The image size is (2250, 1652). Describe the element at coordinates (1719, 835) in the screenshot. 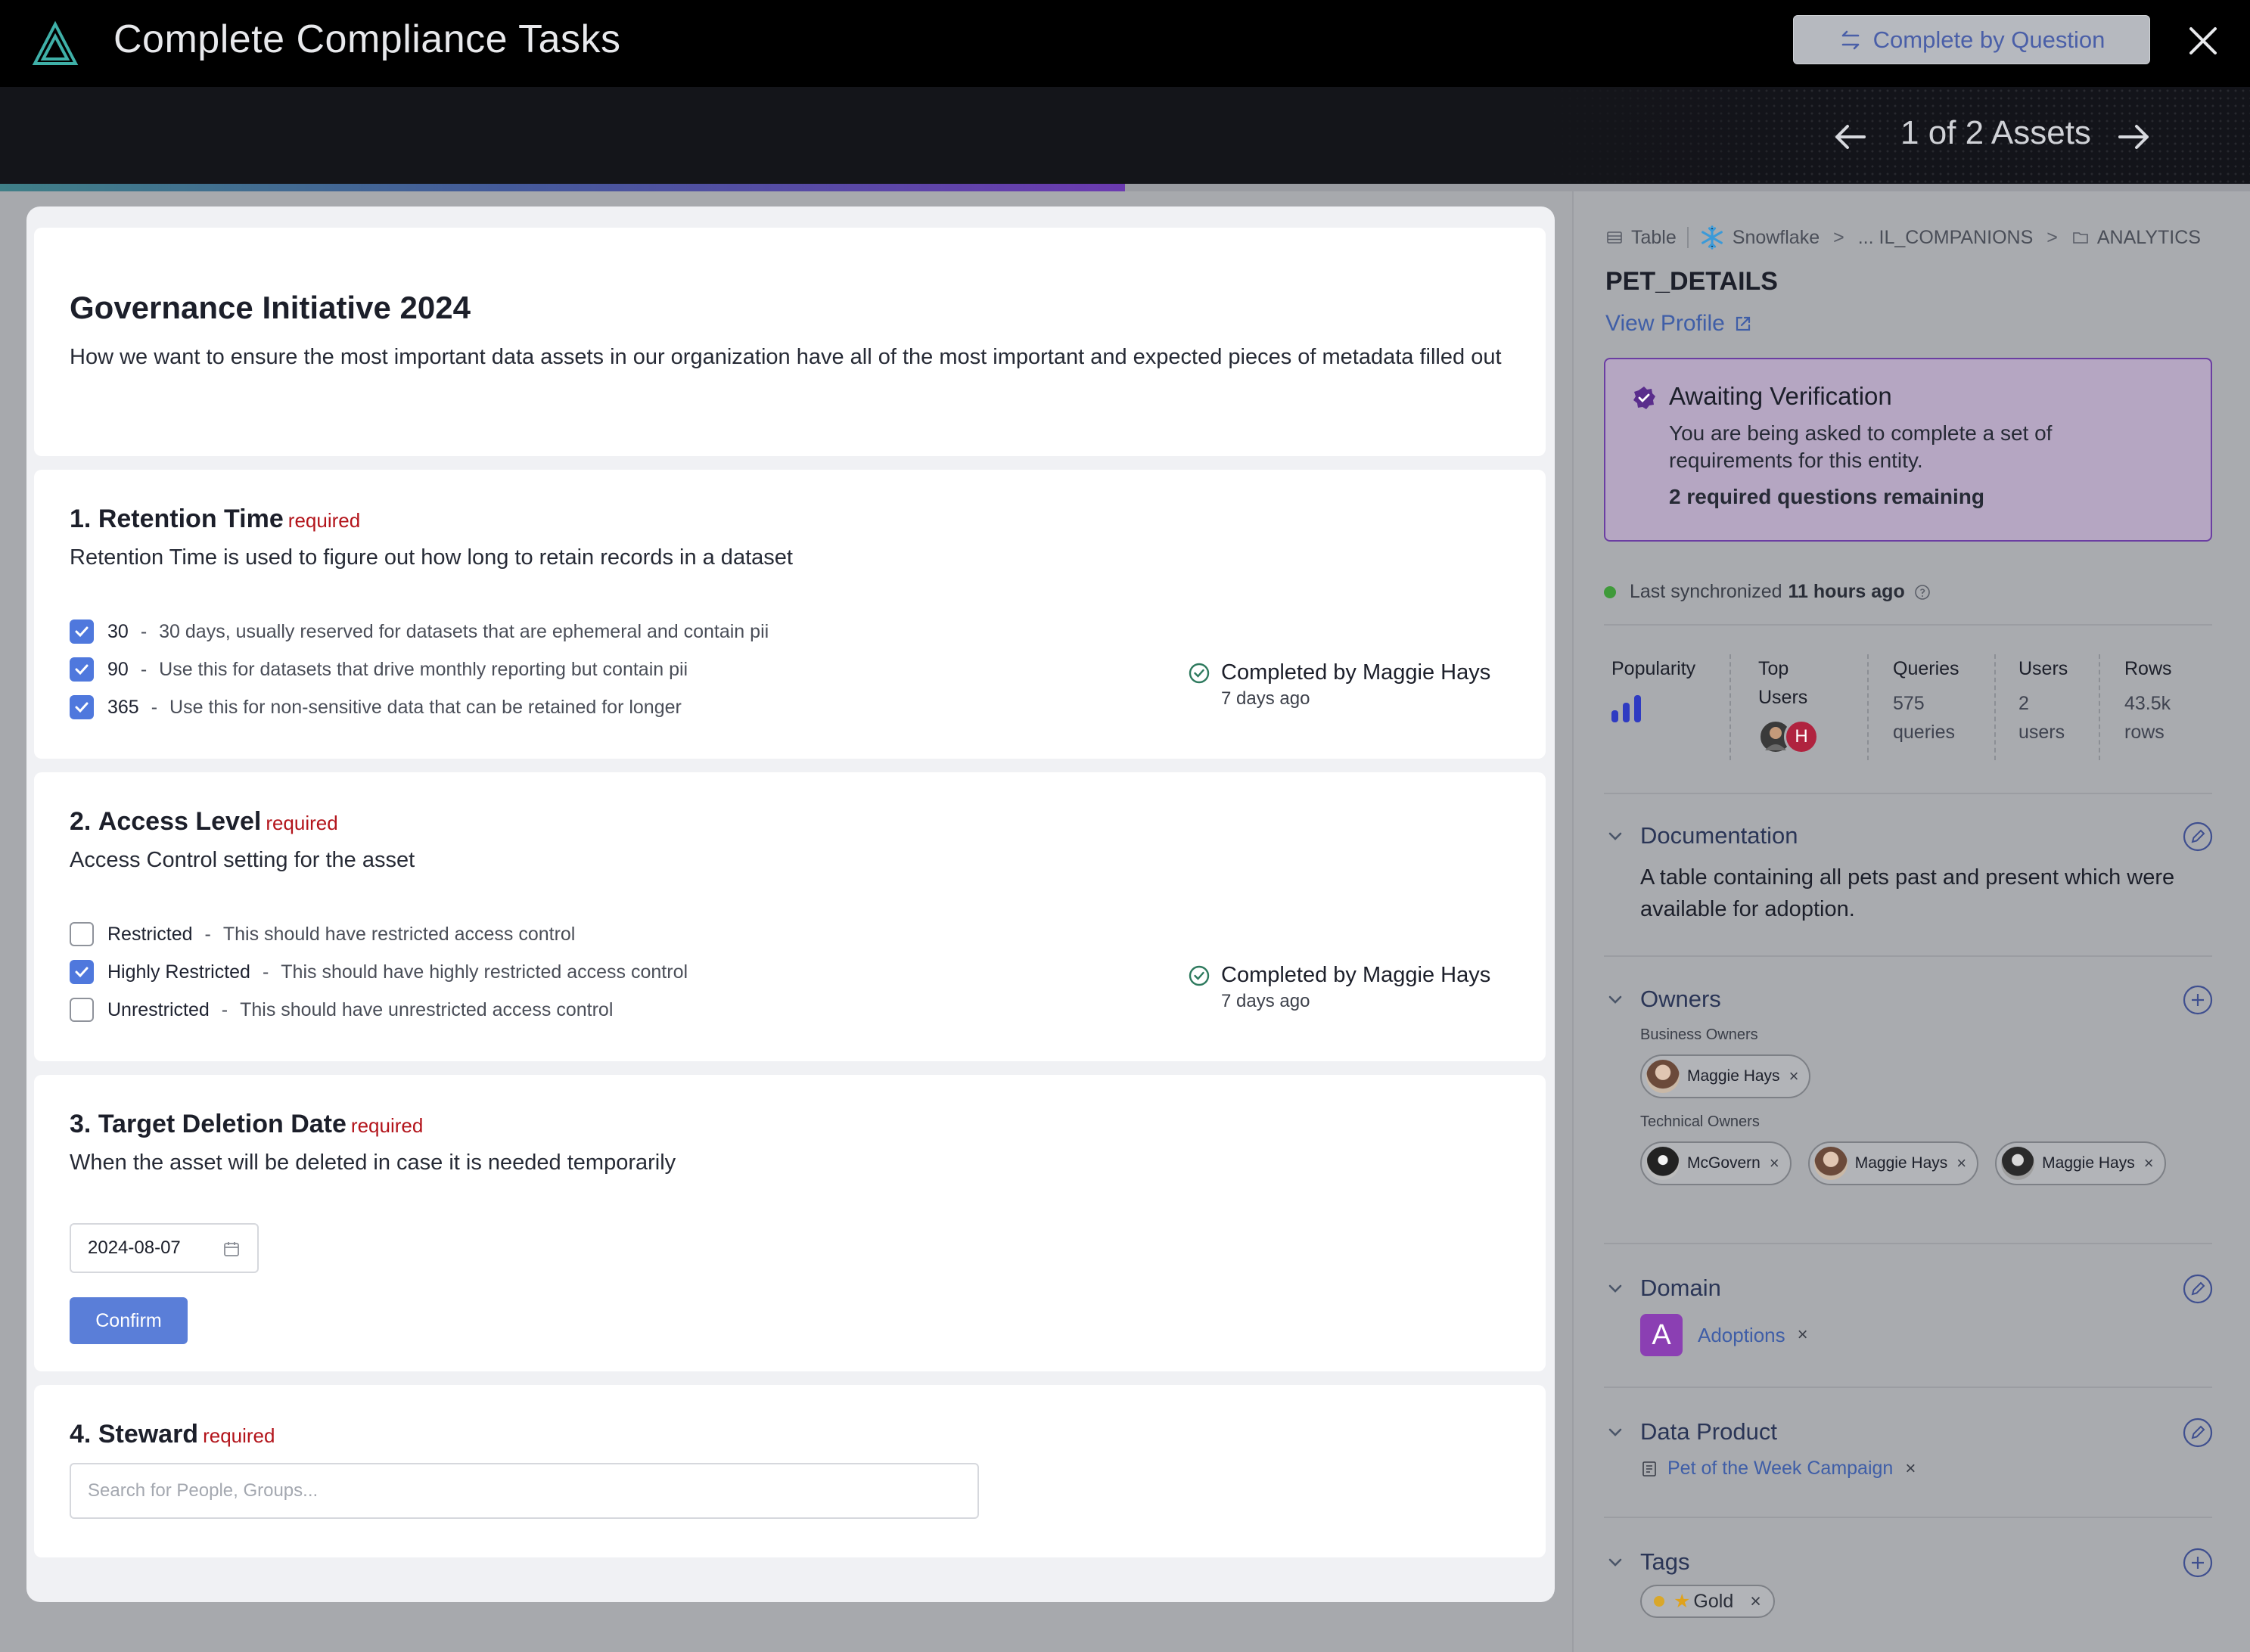

I see `documentation-title: Documentation` at that location.